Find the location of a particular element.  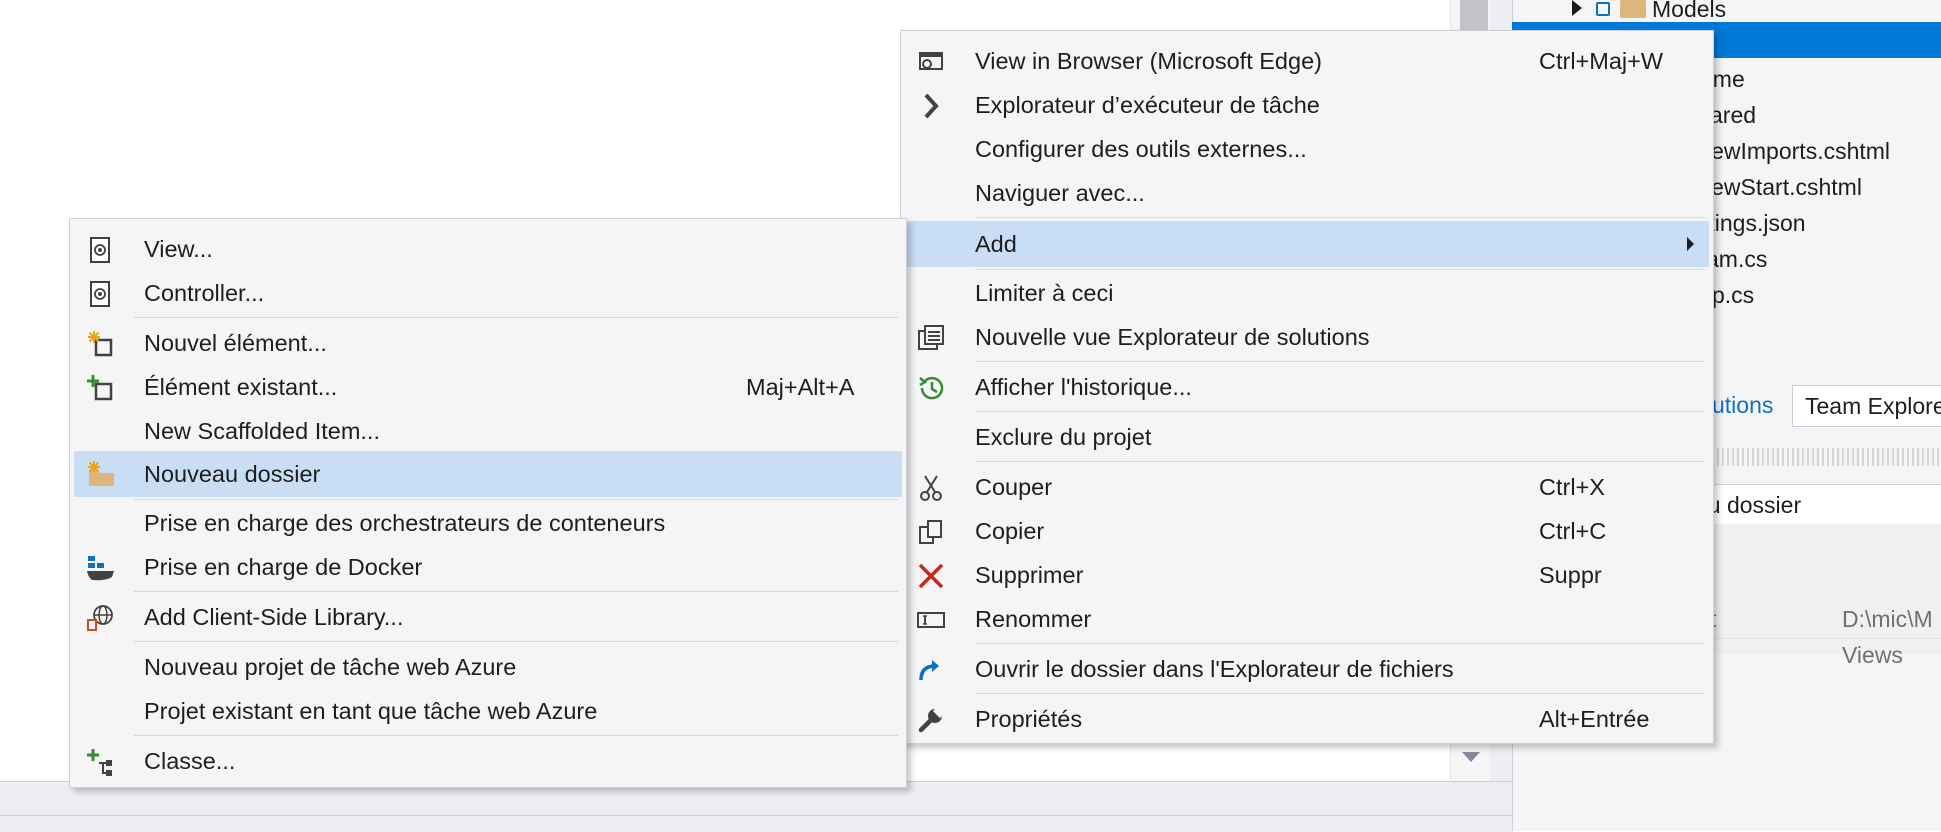

history-icon is located at coordinates (931, 388).